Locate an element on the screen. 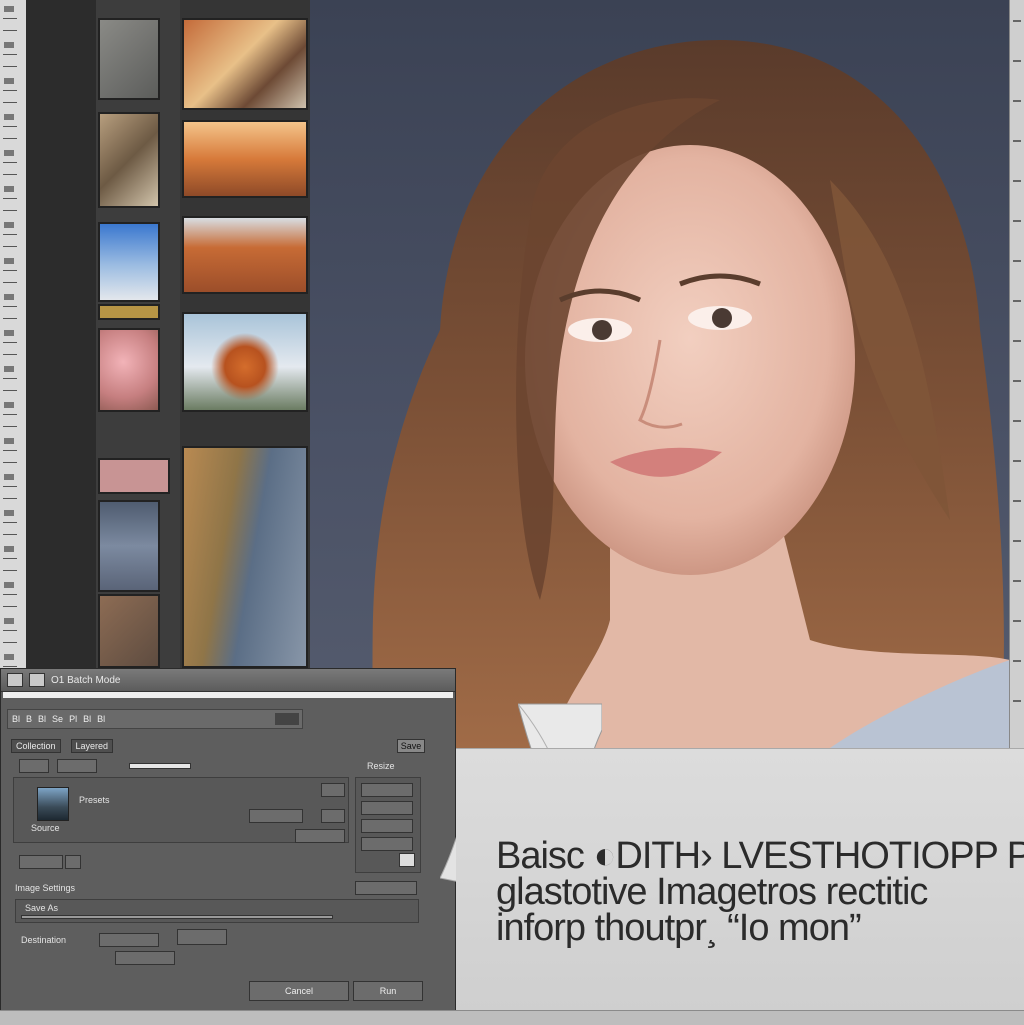  thumbnail-lake is located at coordinates (129, 546).